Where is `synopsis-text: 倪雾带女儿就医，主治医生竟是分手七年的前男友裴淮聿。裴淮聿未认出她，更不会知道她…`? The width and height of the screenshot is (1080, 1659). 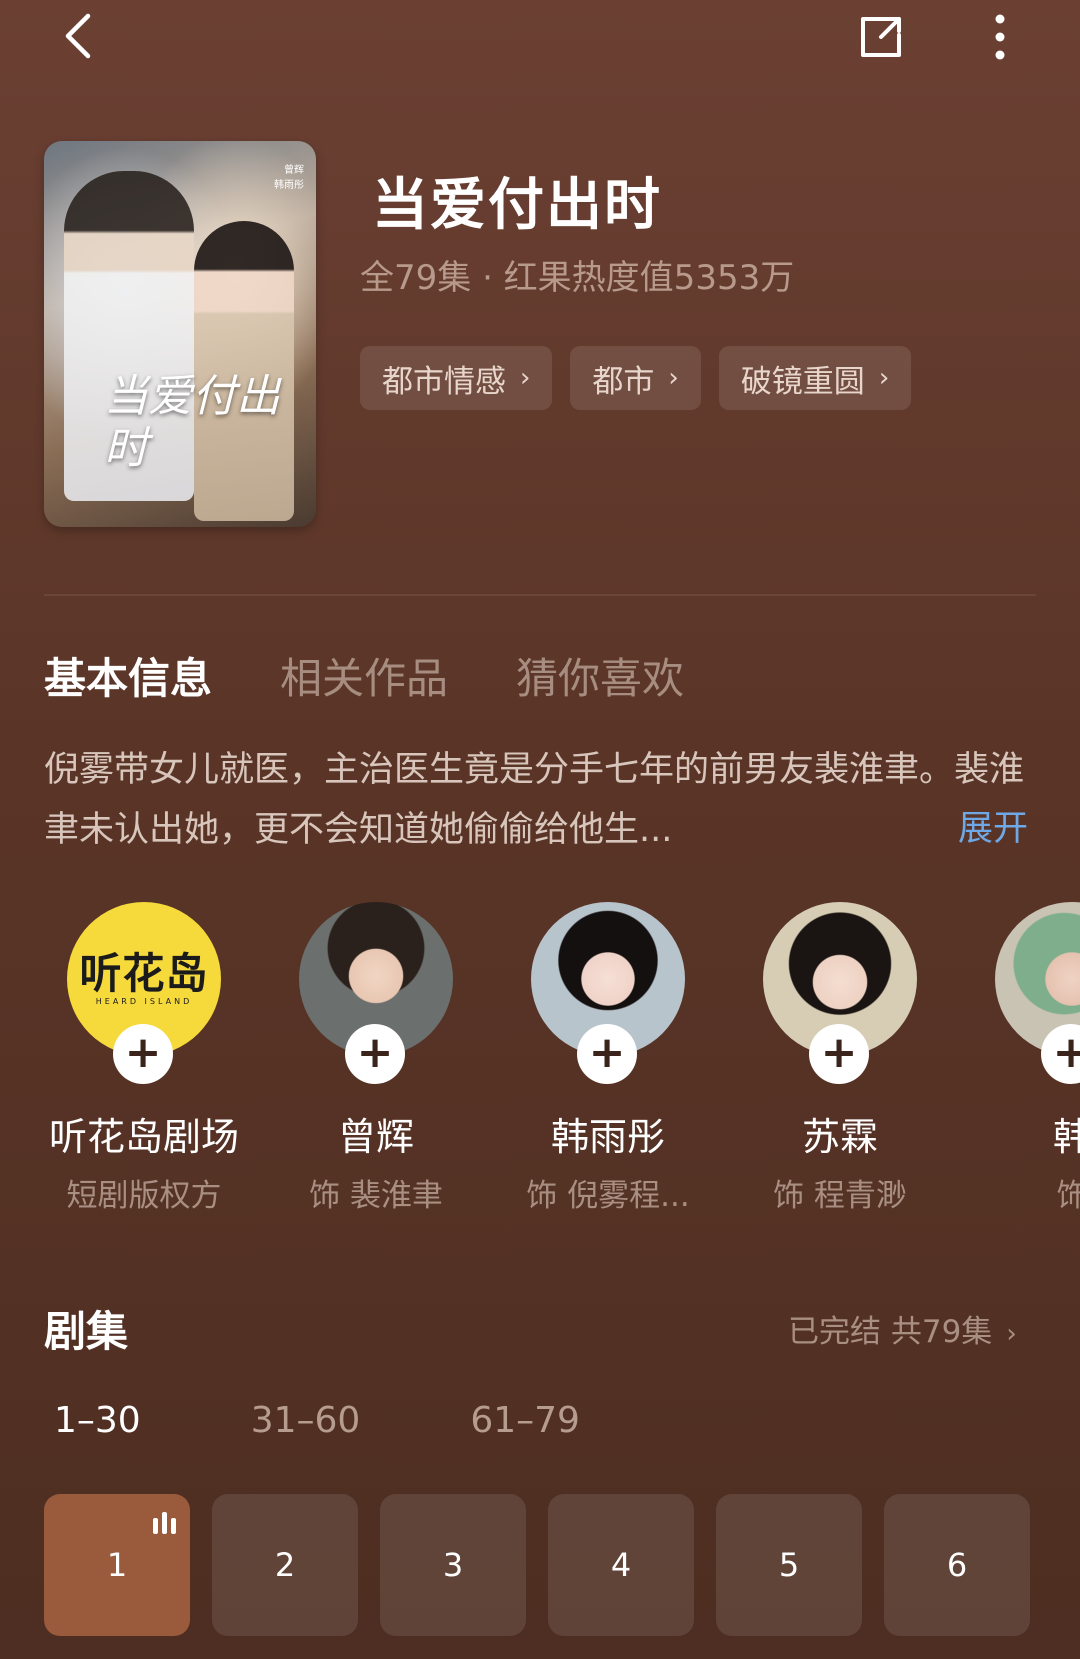 synopsis-text: 倪雾带女儿就医，主治医生竟是分手七年的前男友裴淮聿。裴淮聿未认出她，更不会知道她… is located at coordinates (534, 800).